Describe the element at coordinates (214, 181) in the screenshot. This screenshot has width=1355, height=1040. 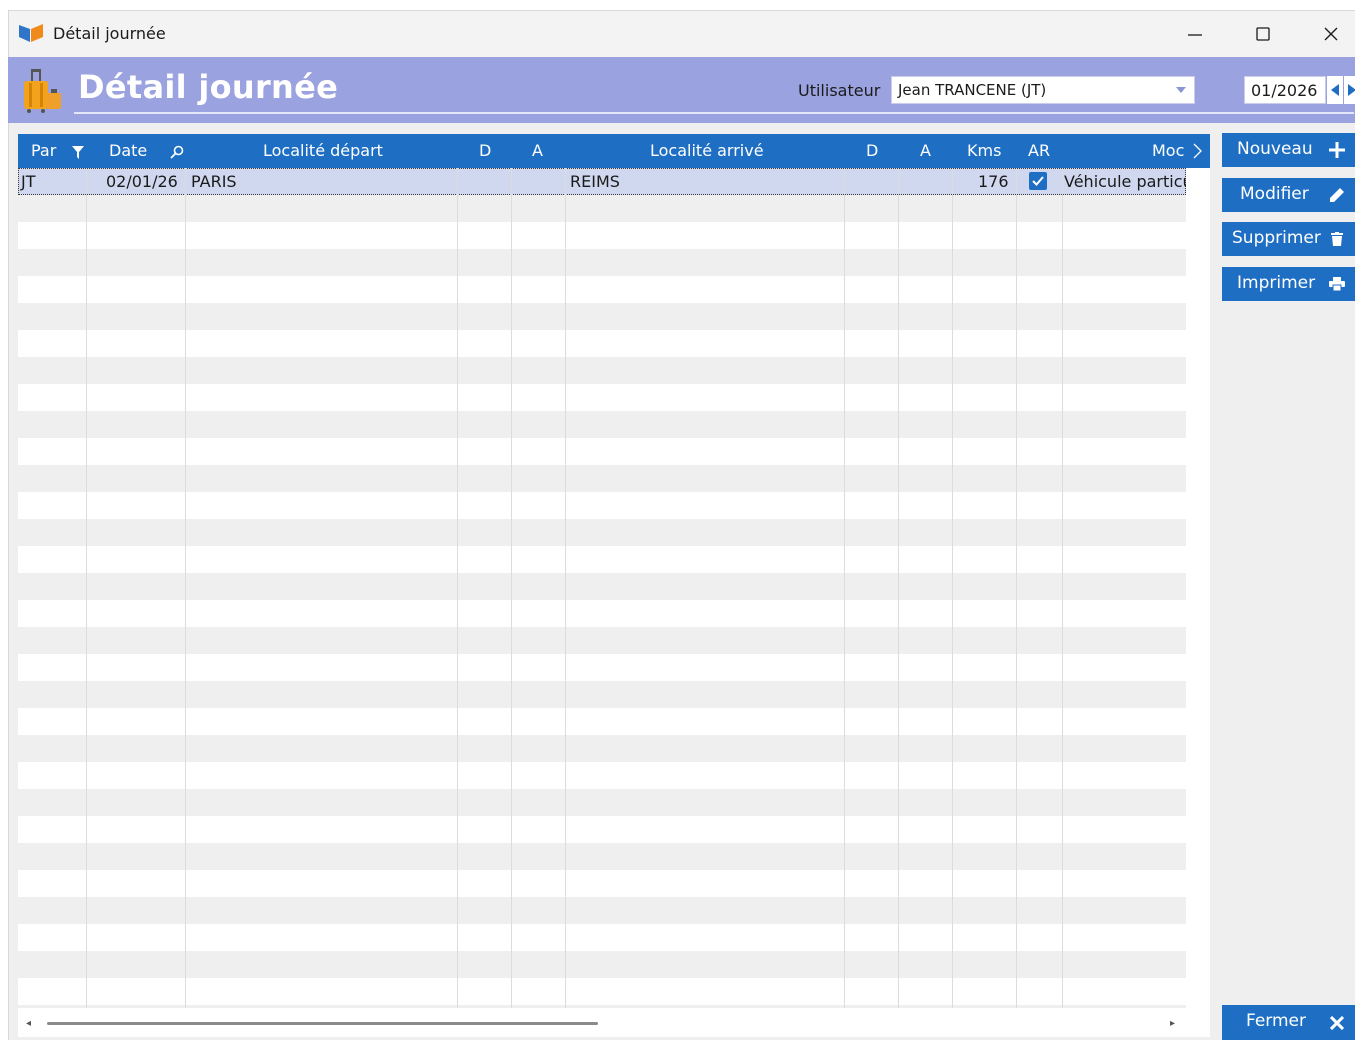
I see `cell-localite-depart: PARIS` at that location.